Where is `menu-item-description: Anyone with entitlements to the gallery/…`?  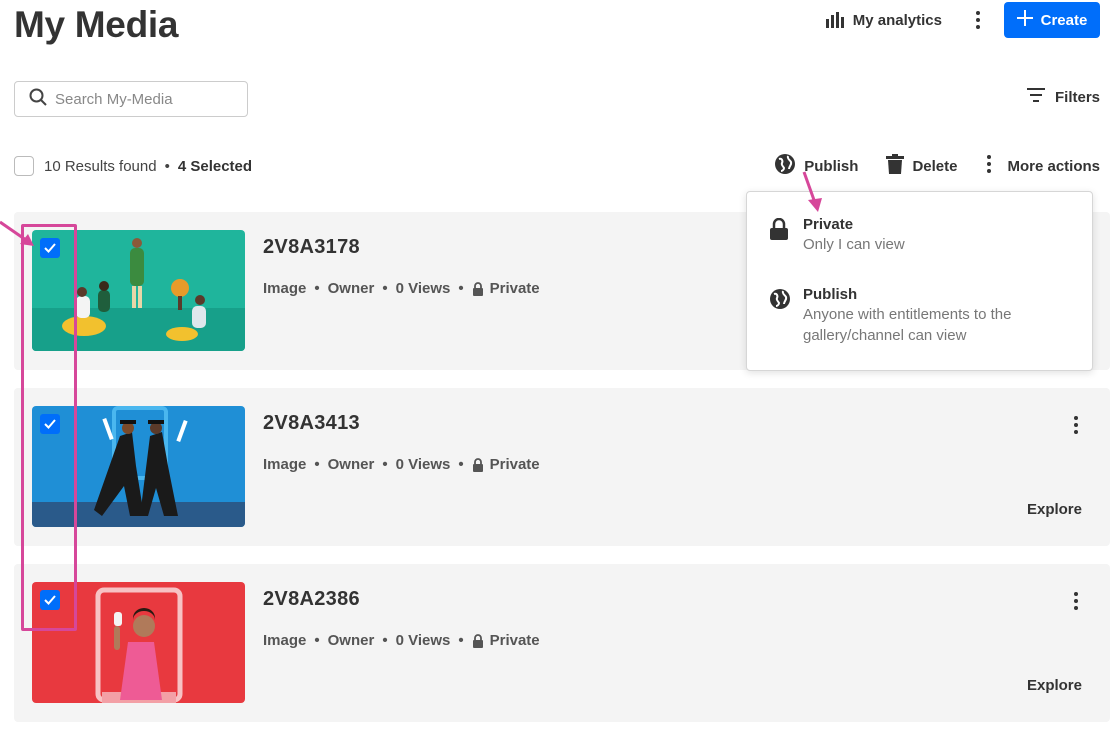 menu-item-description: Anyone with entitlements to the gallery/… is located at coordinates (907, 325).